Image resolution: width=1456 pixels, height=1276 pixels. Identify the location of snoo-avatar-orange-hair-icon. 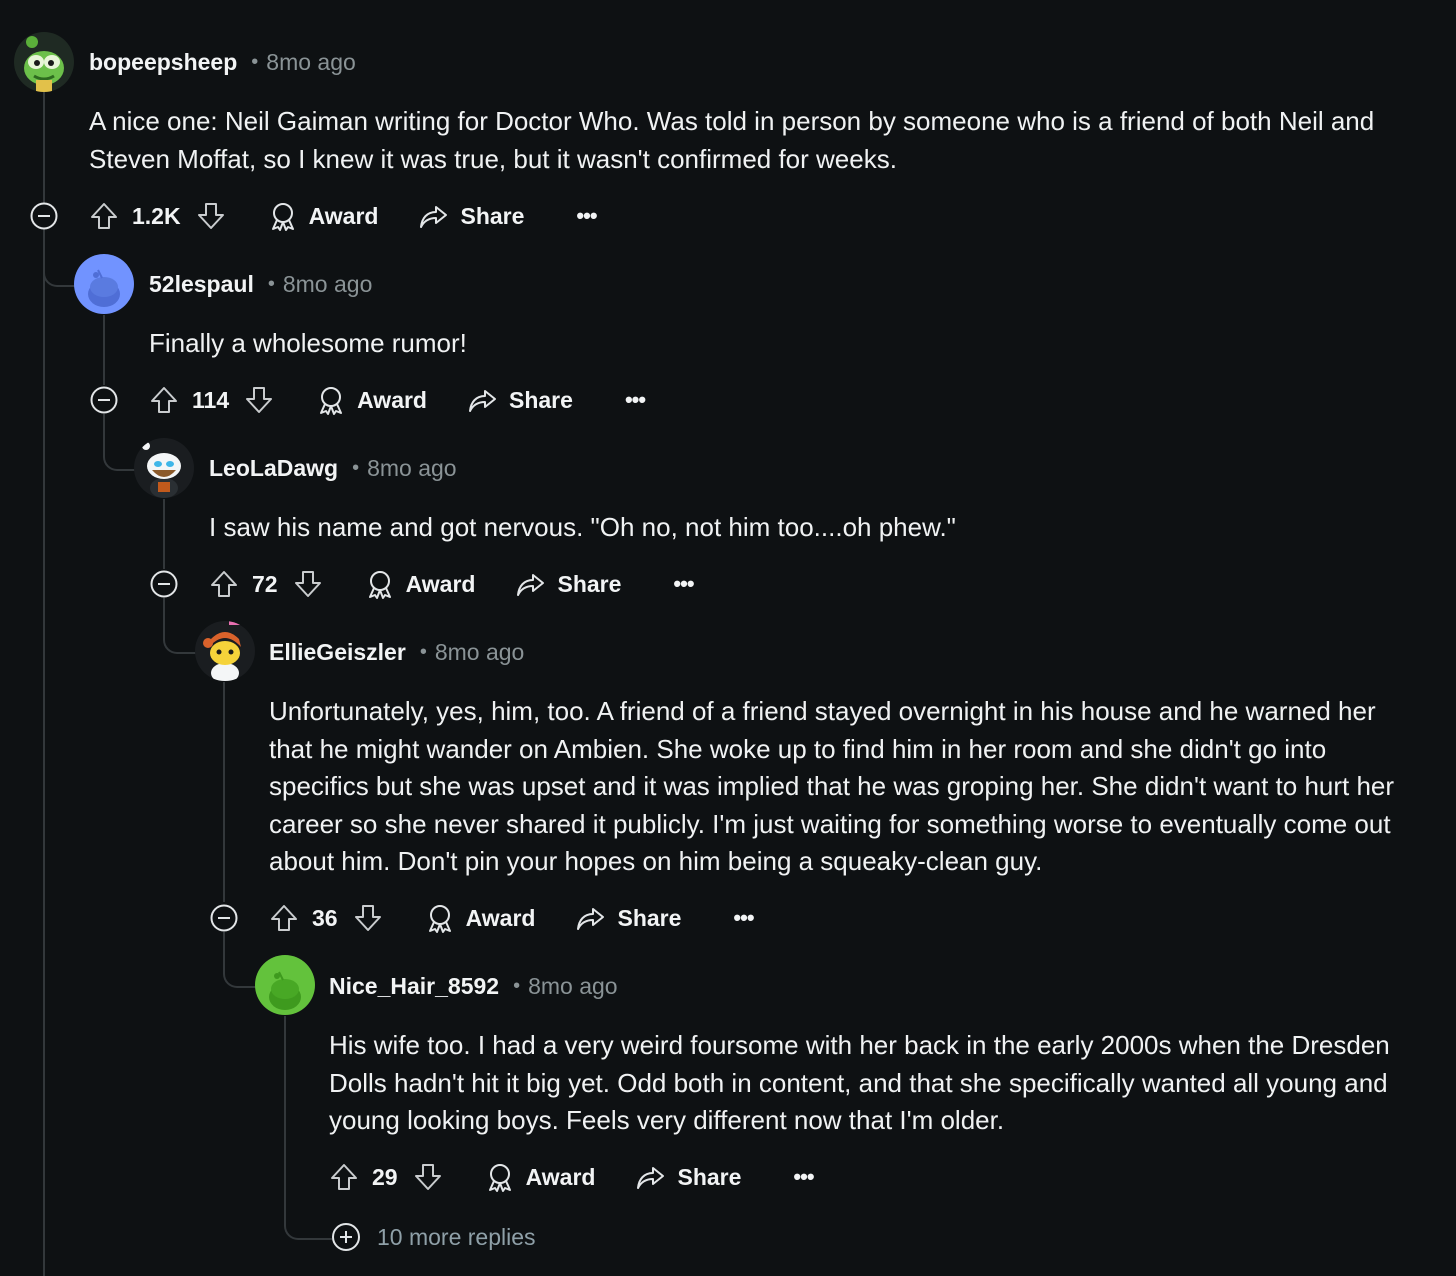
(225, 651).